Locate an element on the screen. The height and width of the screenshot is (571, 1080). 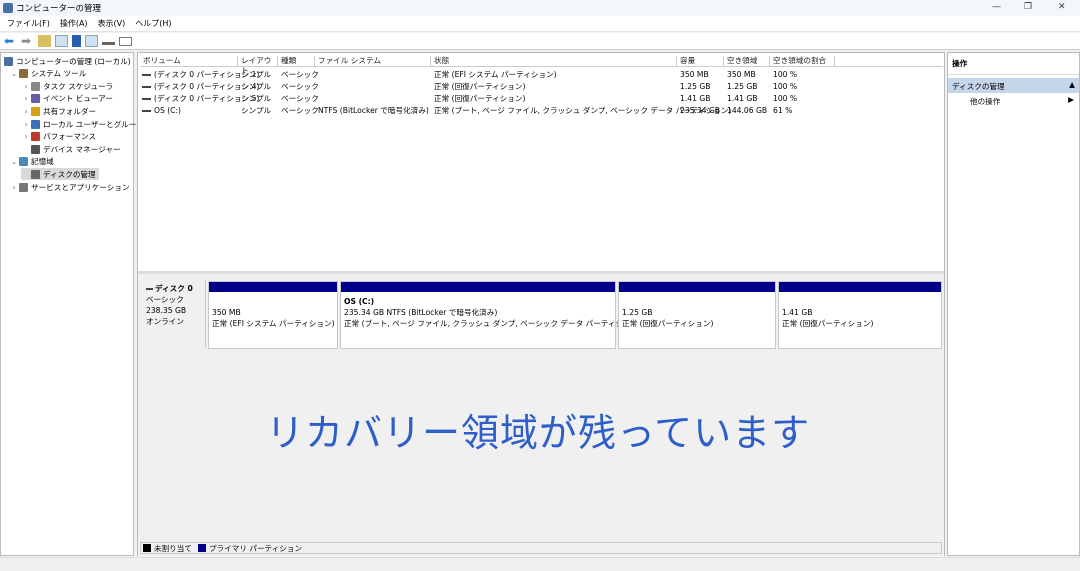
up-folder-icon is located at coordinates (44, 41).